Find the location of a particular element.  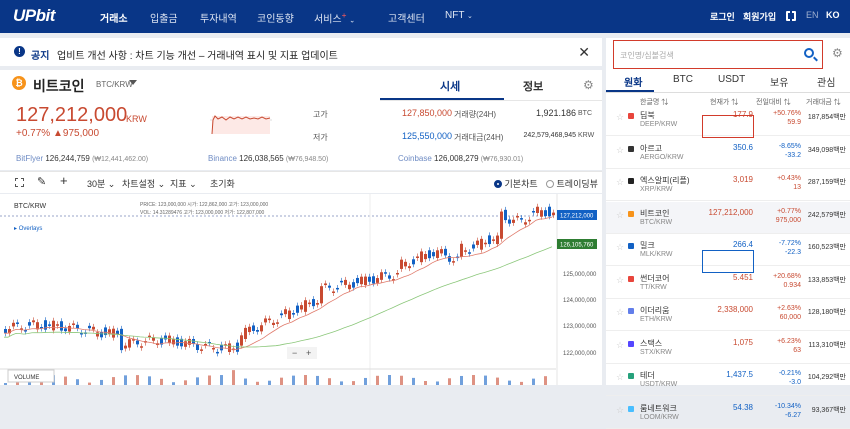

search-icon is located at coordinates (809, 53).